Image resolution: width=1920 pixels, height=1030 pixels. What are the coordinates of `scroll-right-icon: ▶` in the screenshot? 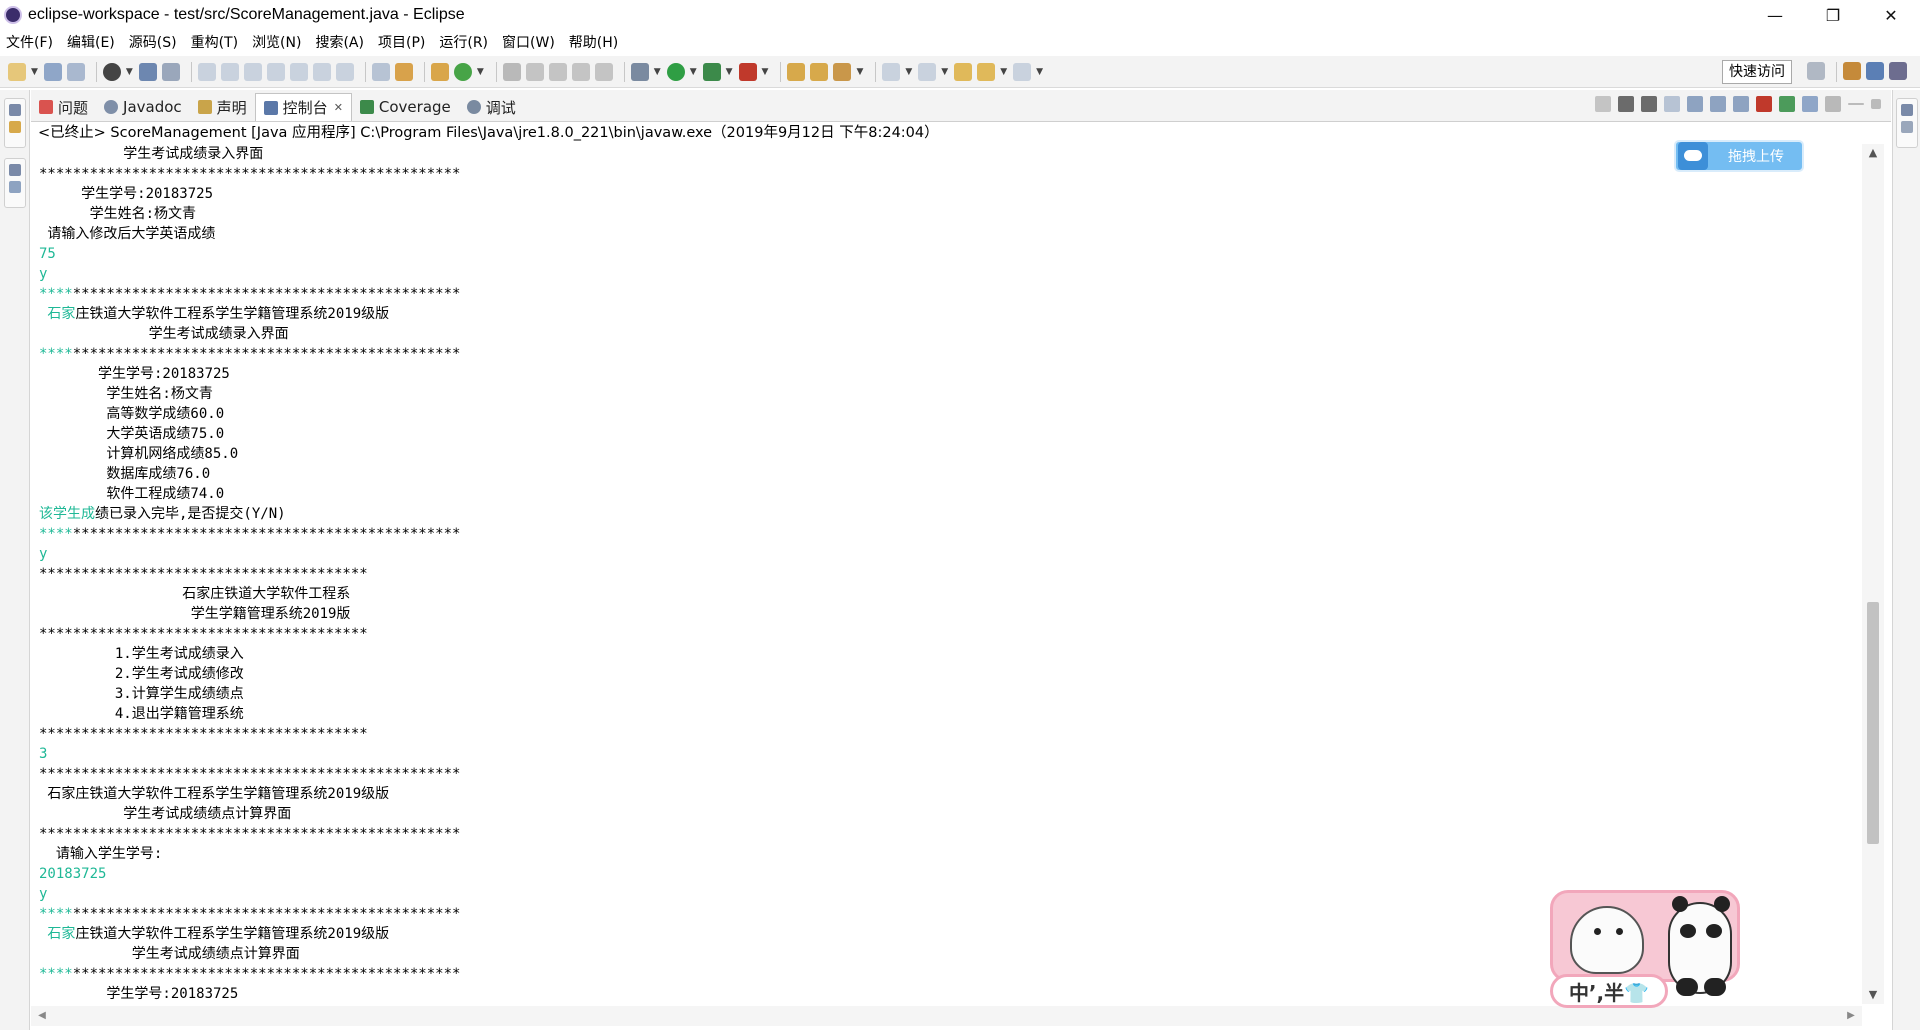 It's located at (1851, 1016).